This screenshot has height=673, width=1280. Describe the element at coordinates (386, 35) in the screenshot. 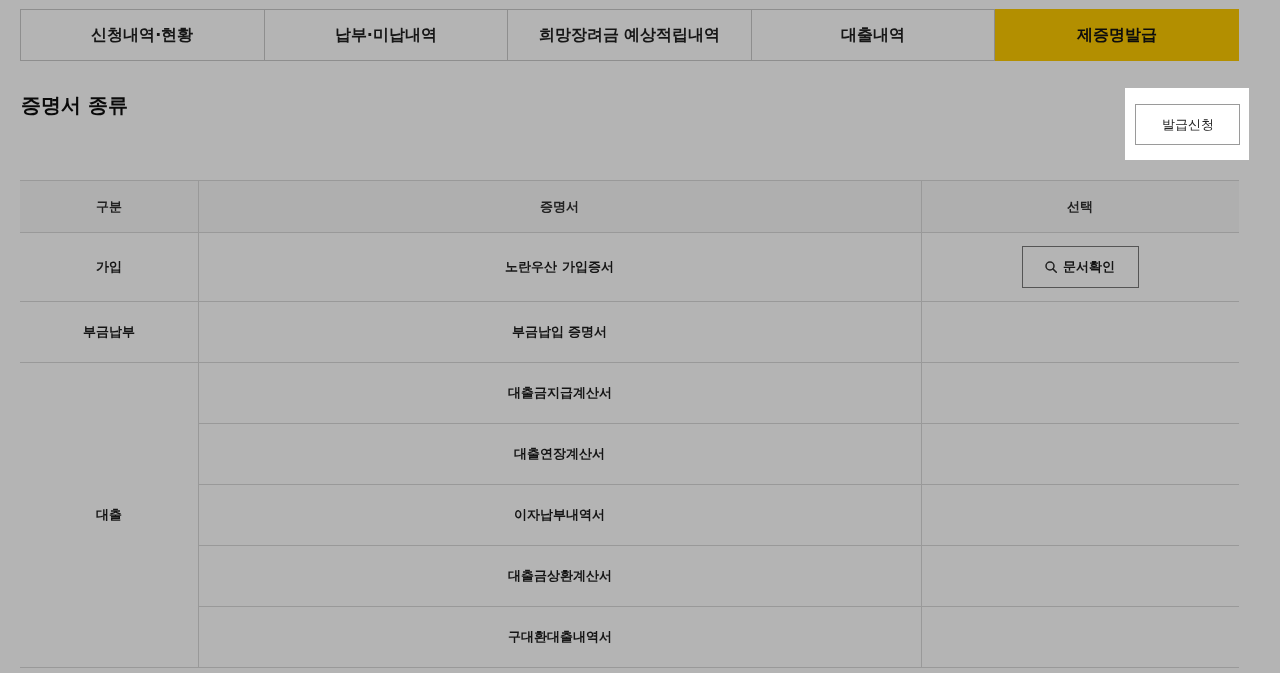

I see `tab: 납부·미납내역` at that location.